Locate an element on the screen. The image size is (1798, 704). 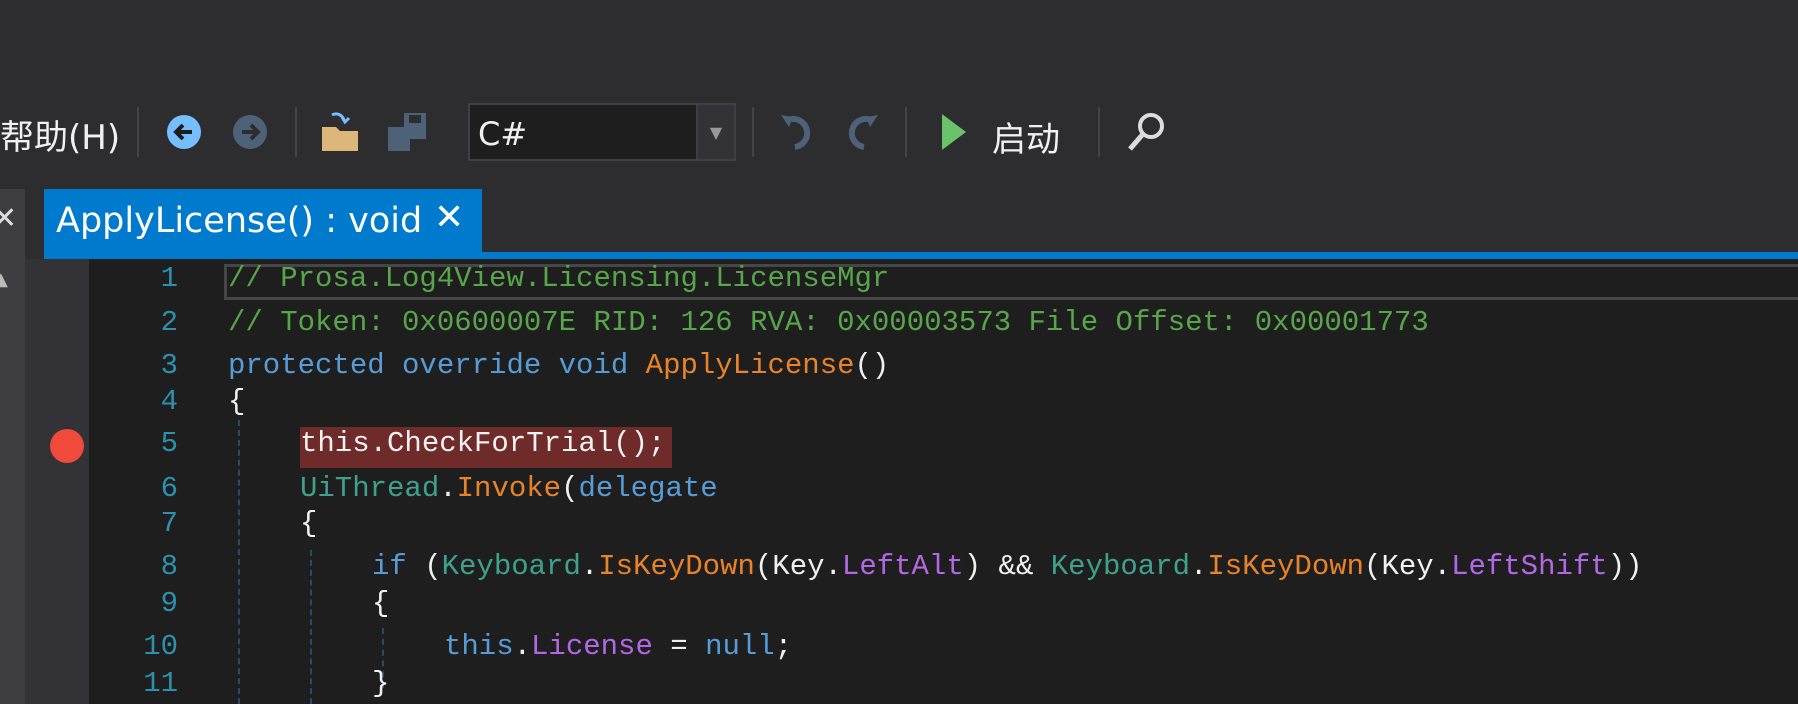
search-icon is located at coordinates (1145, 132).